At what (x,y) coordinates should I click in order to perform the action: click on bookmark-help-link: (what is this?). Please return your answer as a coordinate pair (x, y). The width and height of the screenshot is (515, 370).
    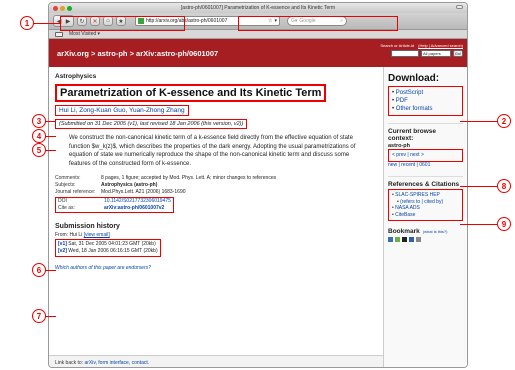
    Looking at the image, I should click on (435, 231).